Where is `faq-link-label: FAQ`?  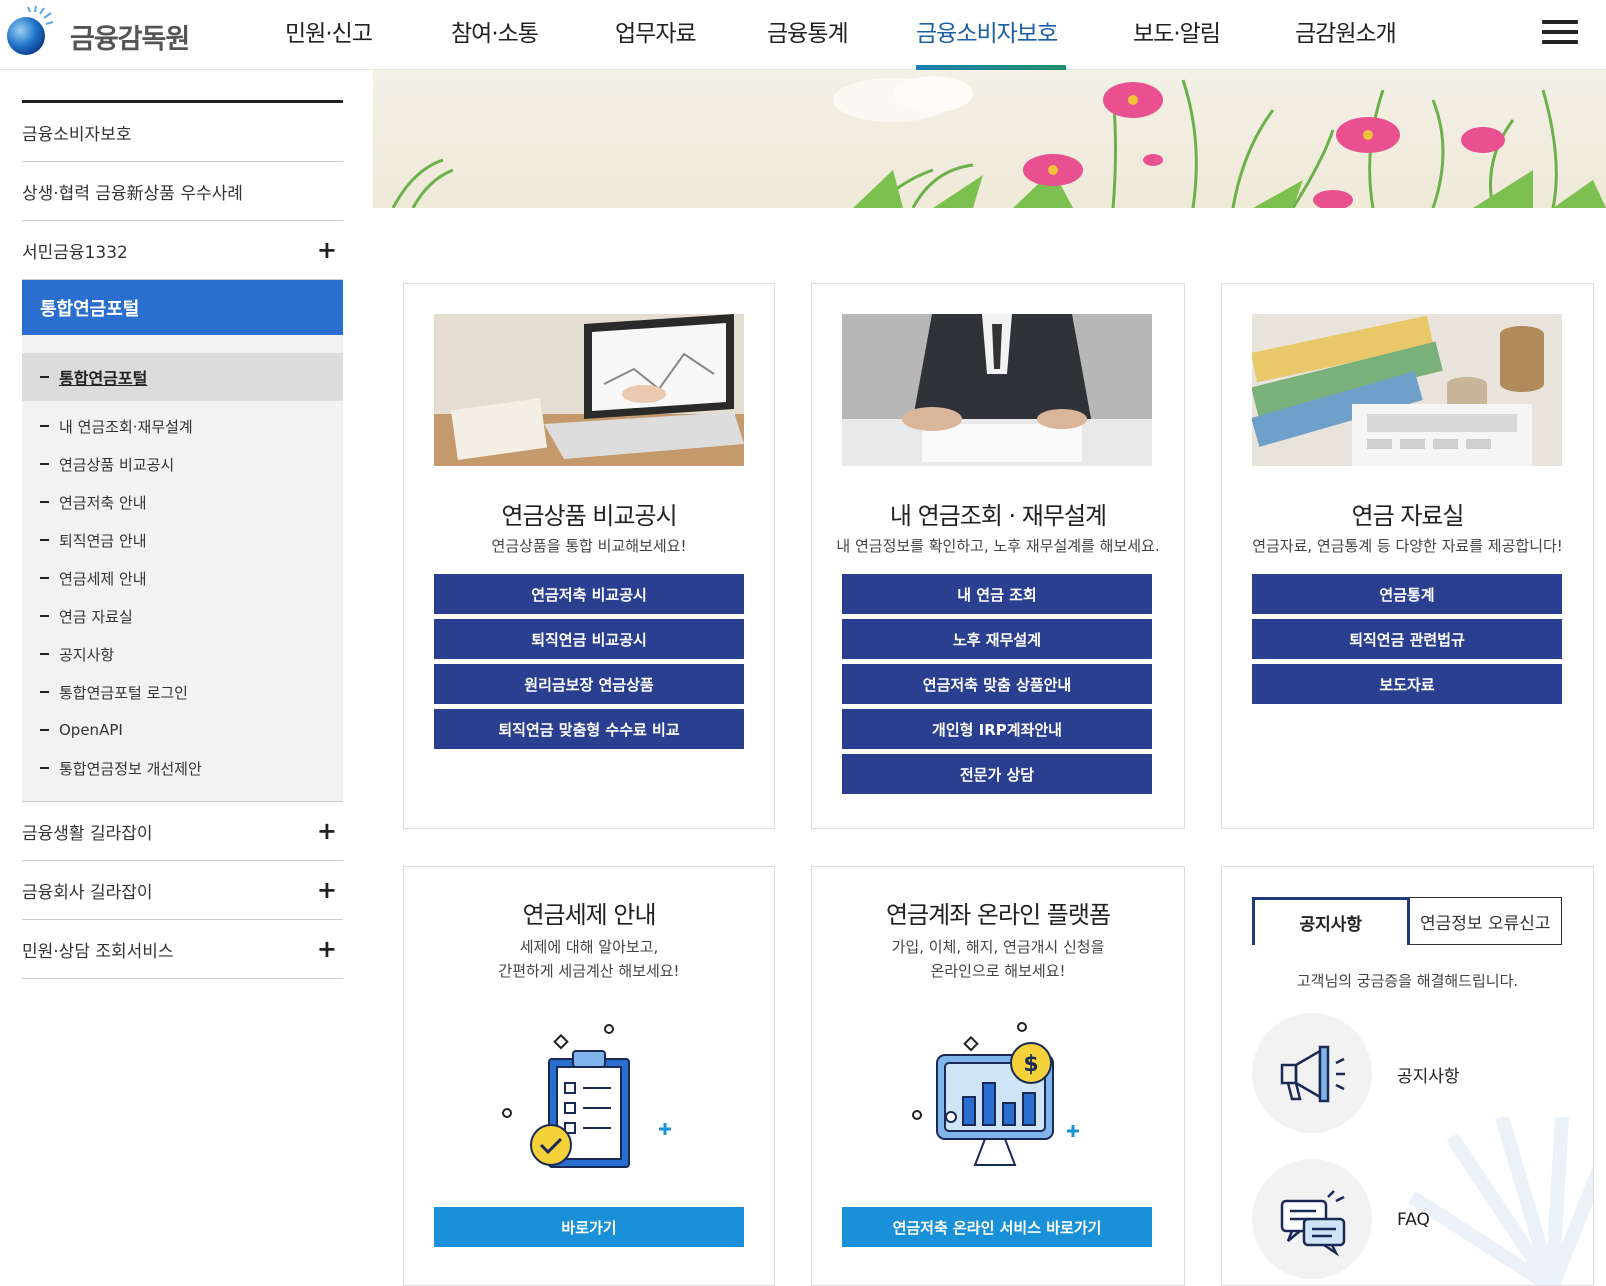 faq-link-label: FAQ is located at coordinates (1413, 1220).